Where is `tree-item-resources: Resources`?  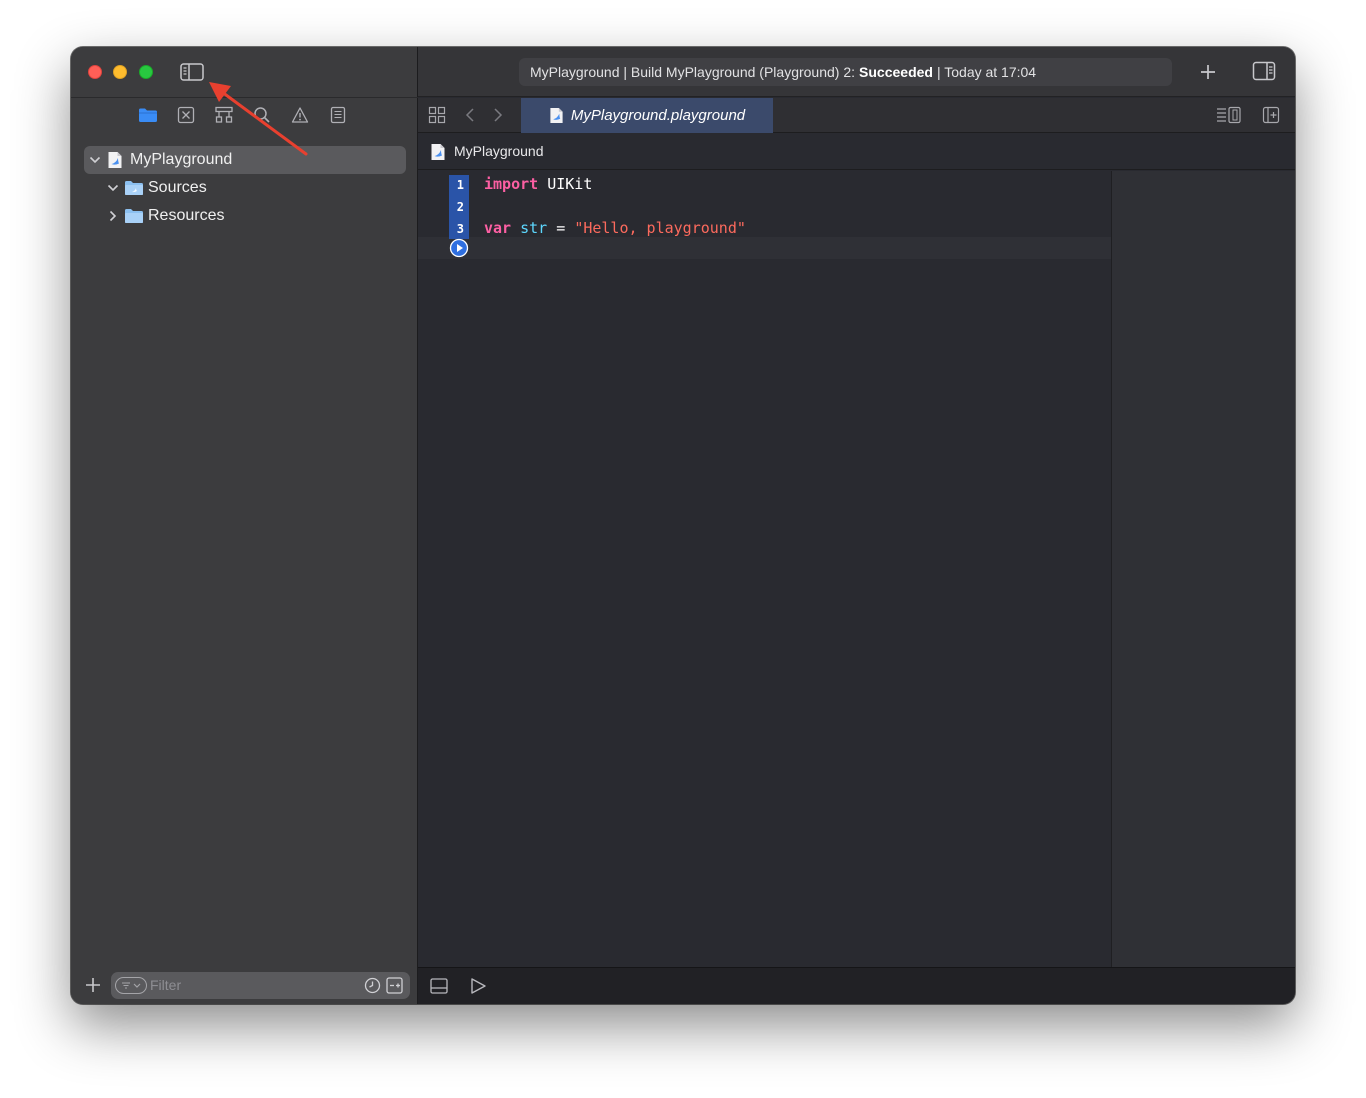
tree-item-resources: Resources is located at coordinates (245, 216).